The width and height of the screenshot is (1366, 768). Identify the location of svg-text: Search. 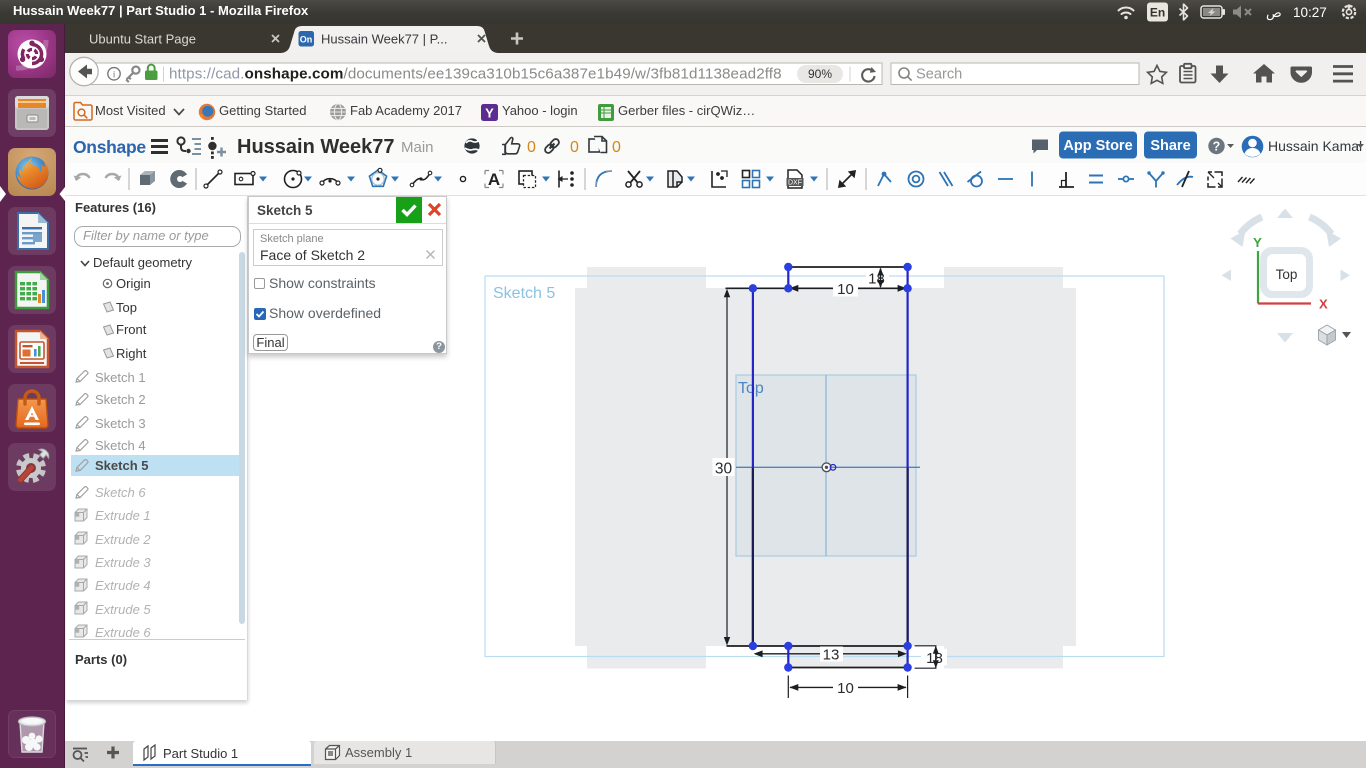
(939, 75).